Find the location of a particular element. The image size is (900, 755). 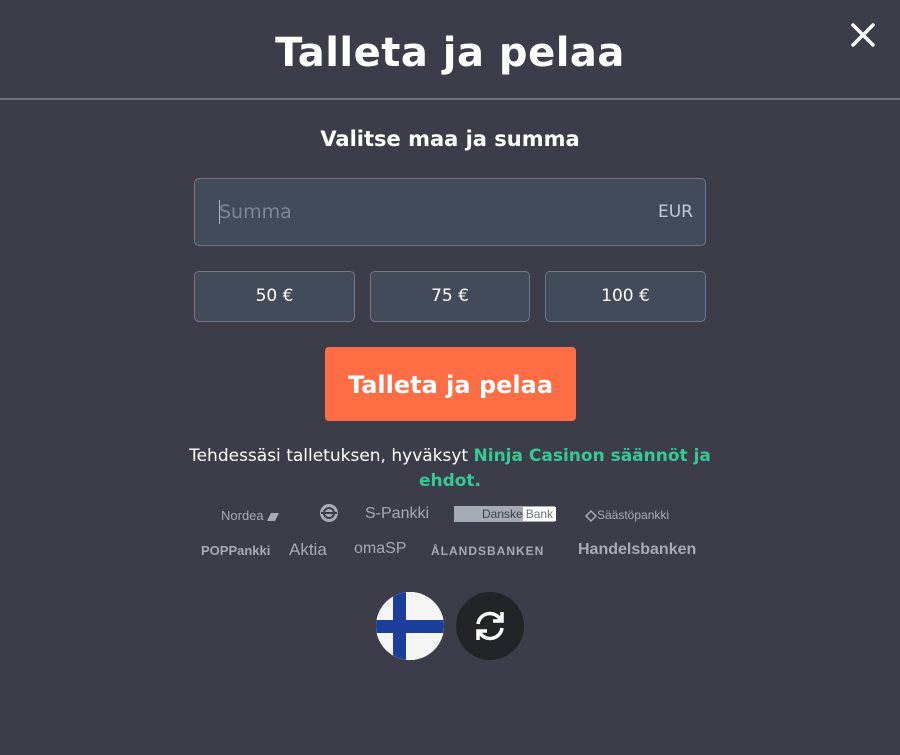

deposit-play-button: Talleta ja pelaa is located at coordinates (450, 384).